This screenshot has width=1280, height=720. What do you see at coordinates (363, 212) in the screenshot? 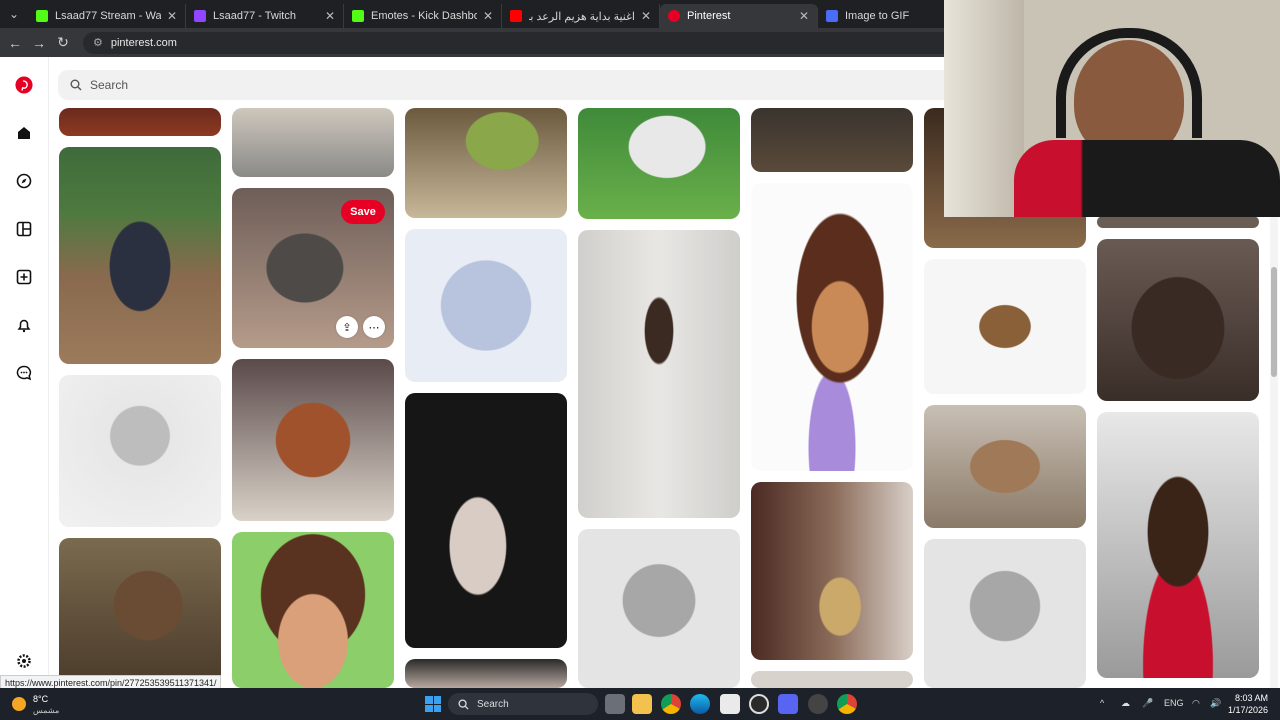
I see `save-button: Save` at bounding box center [363, 212].